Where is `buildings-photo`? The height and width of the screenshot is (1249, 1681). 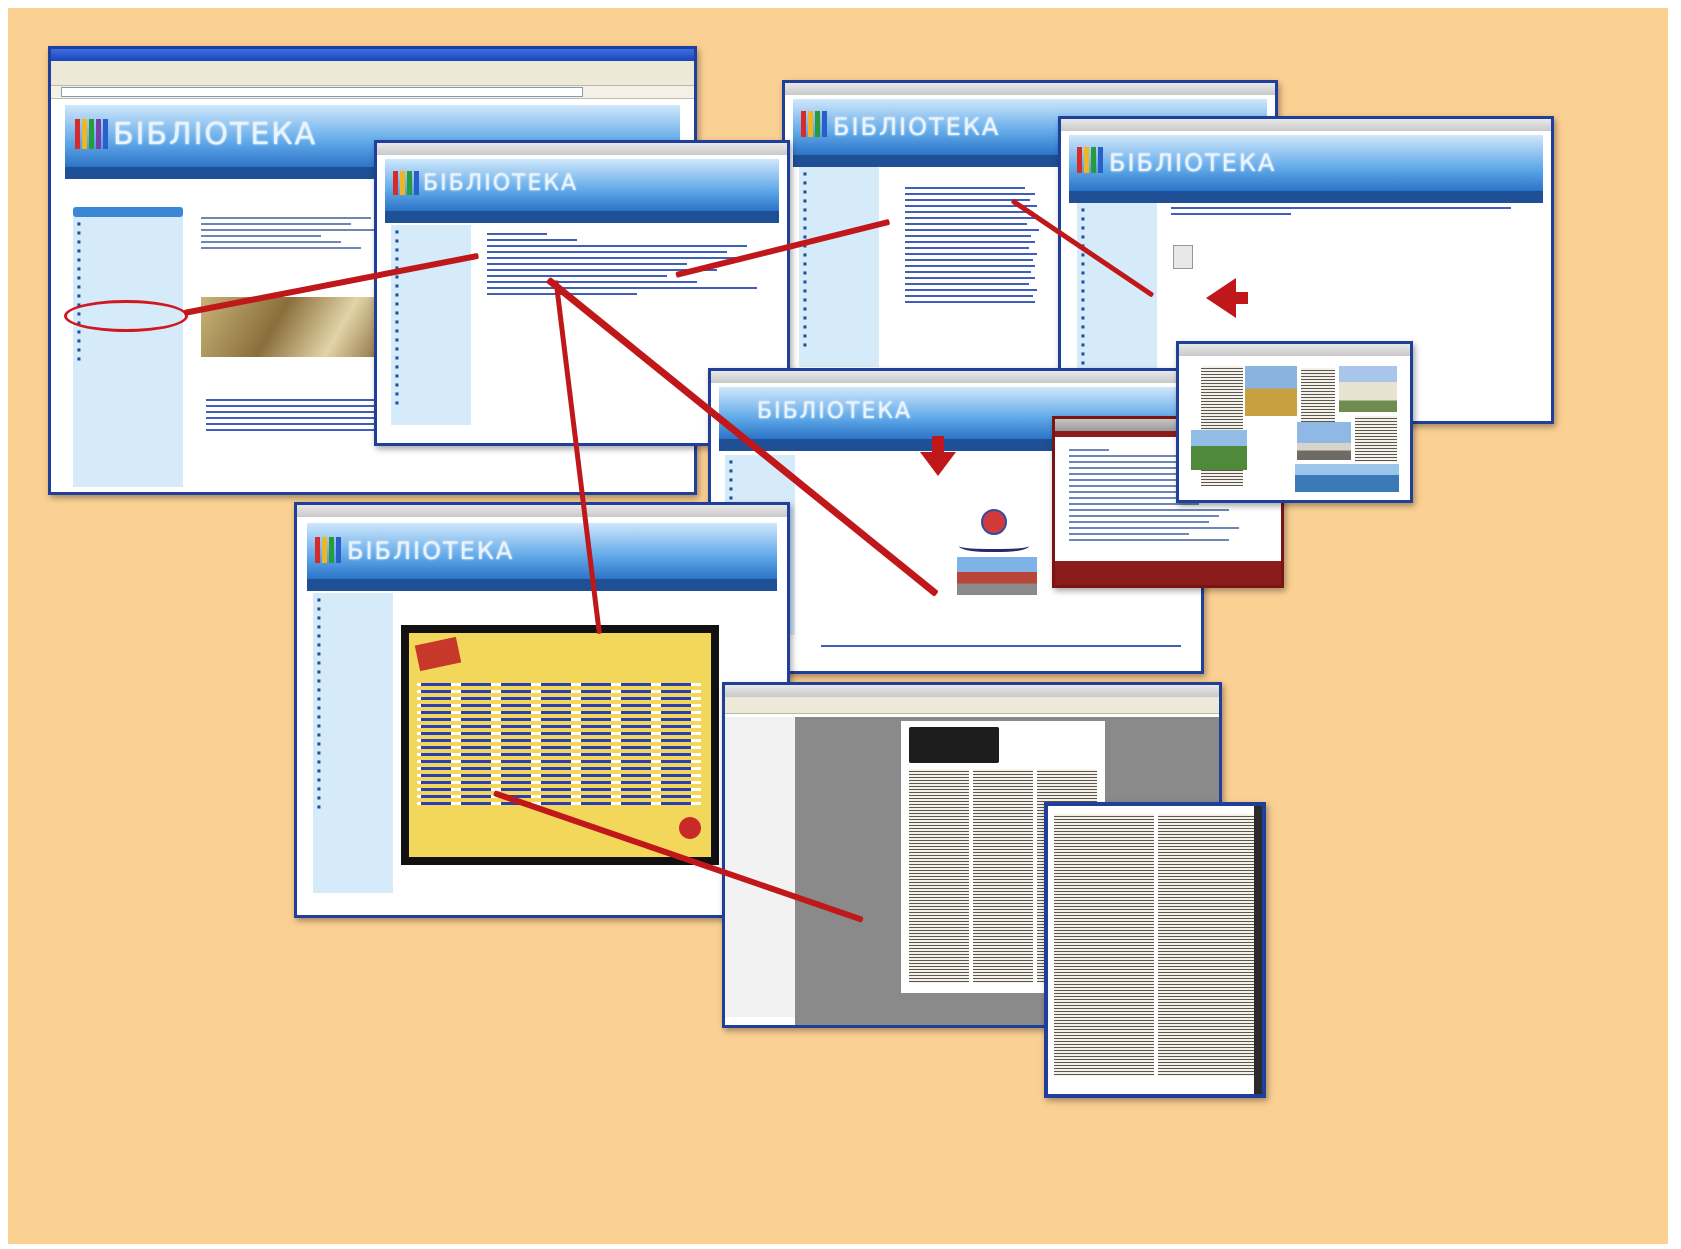
buildings-photo is located at coordinates (1368, 389).